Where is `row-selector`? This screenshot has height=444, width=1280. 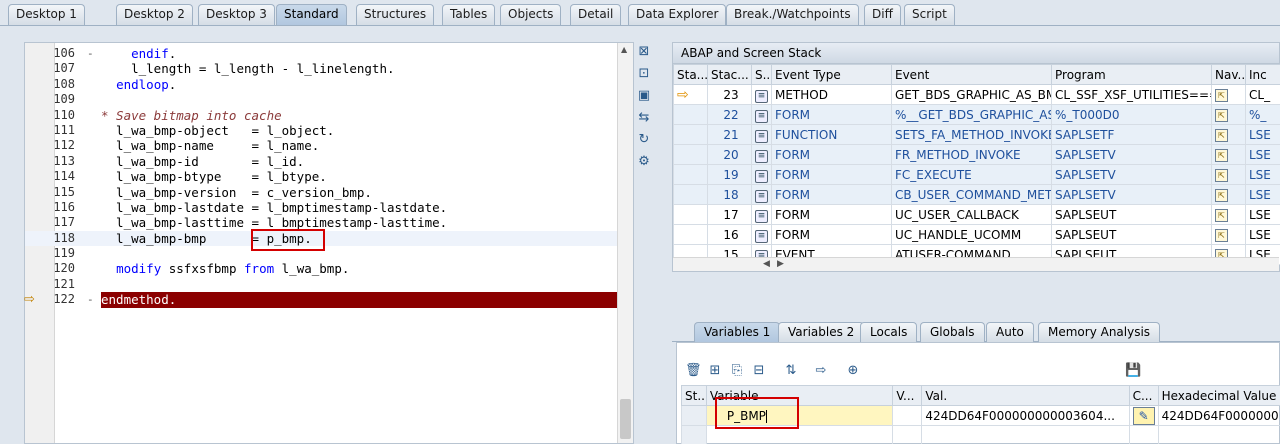 row-selector is located at coordinates (694, 415).